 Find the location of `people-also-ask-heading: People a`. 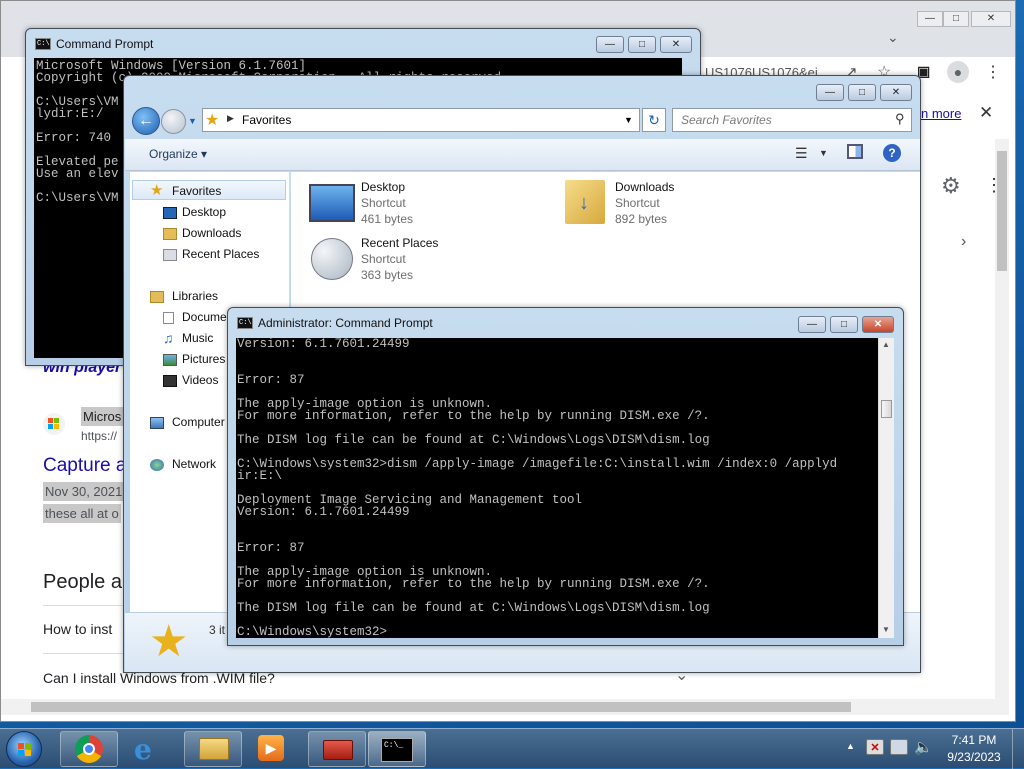

people-also-ask-heading: People a is located at coordinates (82, 582).